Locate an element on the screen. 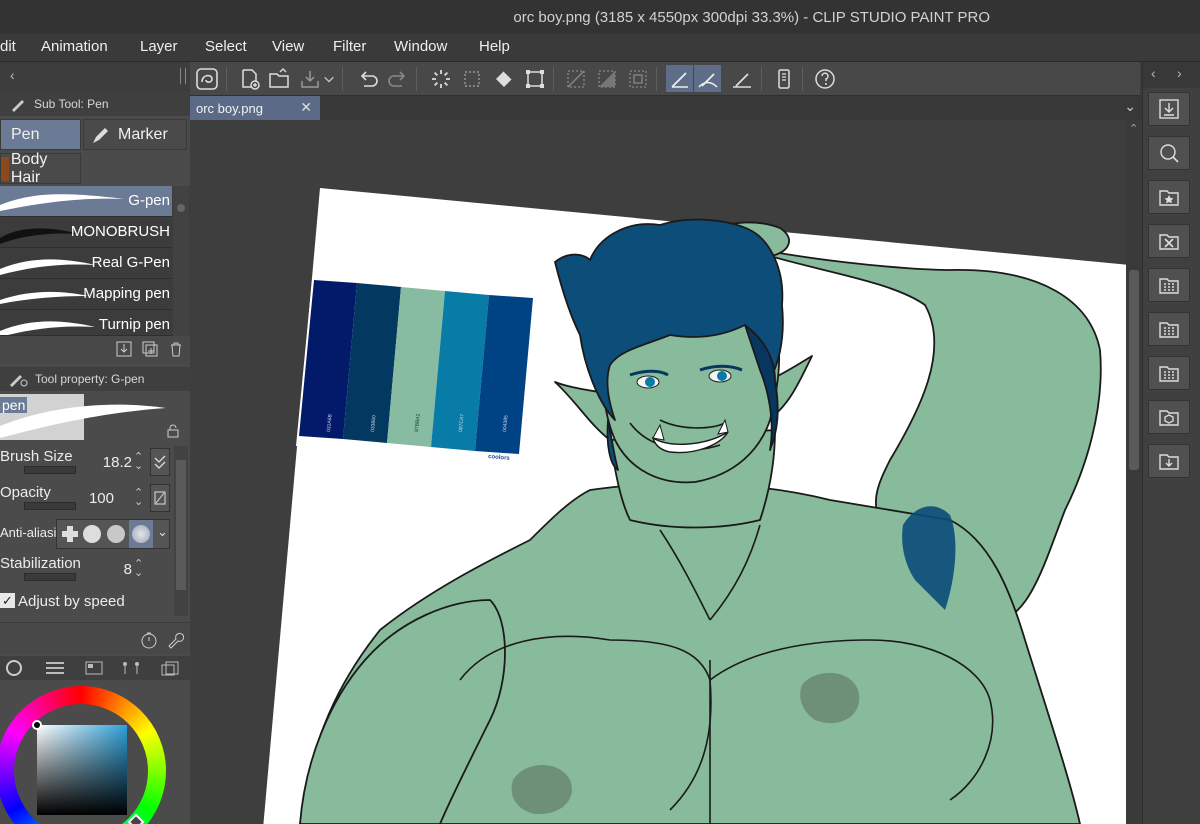  wrench-icon is located at coordinates (175, 640).